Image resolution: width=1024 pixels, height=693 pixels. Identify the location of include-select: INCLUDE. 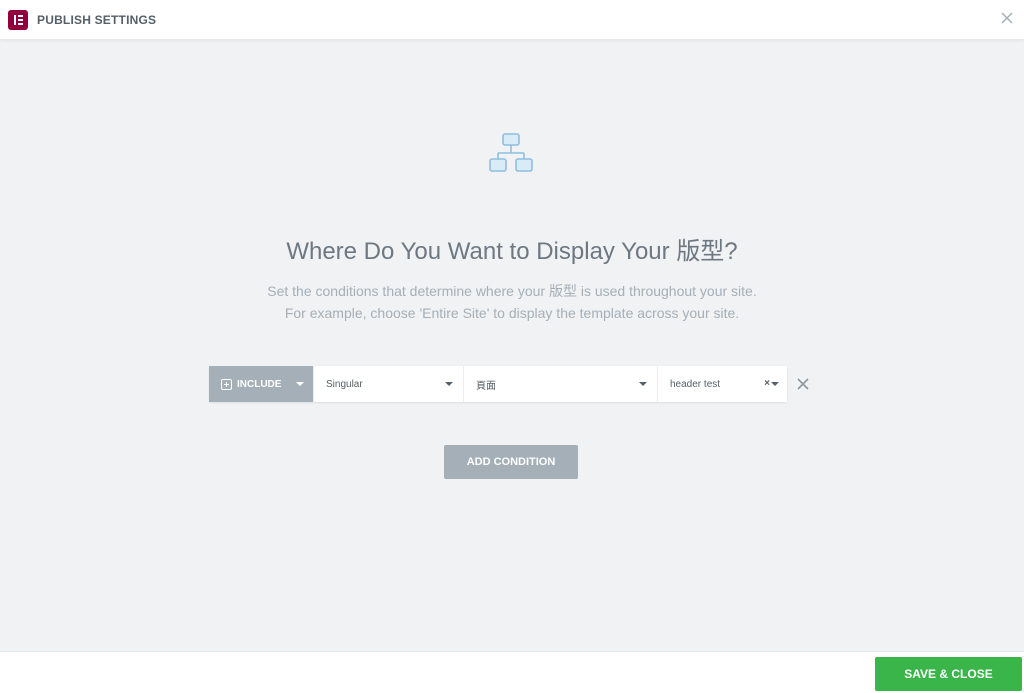
(261, 384).